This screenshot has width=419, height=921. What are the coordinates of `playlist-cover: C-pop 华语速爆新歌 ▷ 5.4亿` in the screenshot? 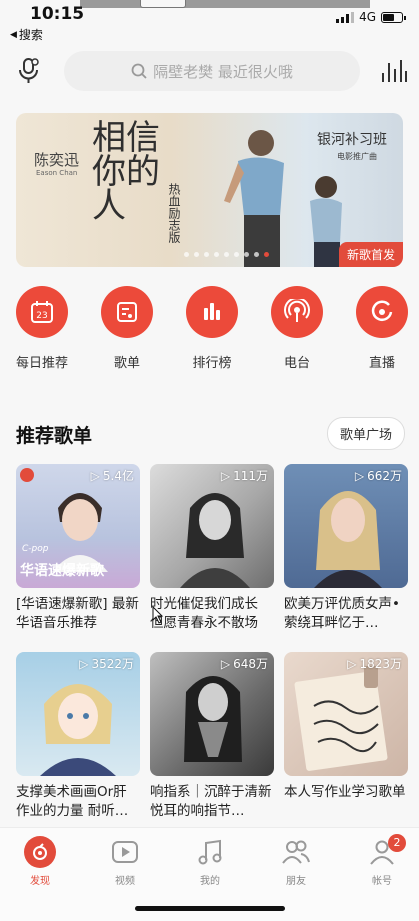 It's located at (78, 526).